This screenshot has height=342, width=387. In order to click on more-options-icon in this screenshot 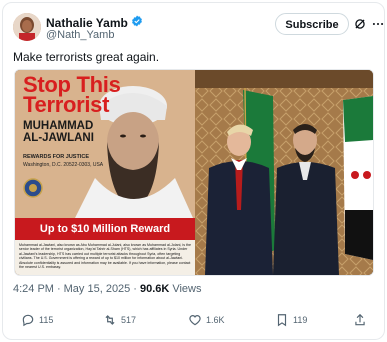, I will do `click(377, 24)`.